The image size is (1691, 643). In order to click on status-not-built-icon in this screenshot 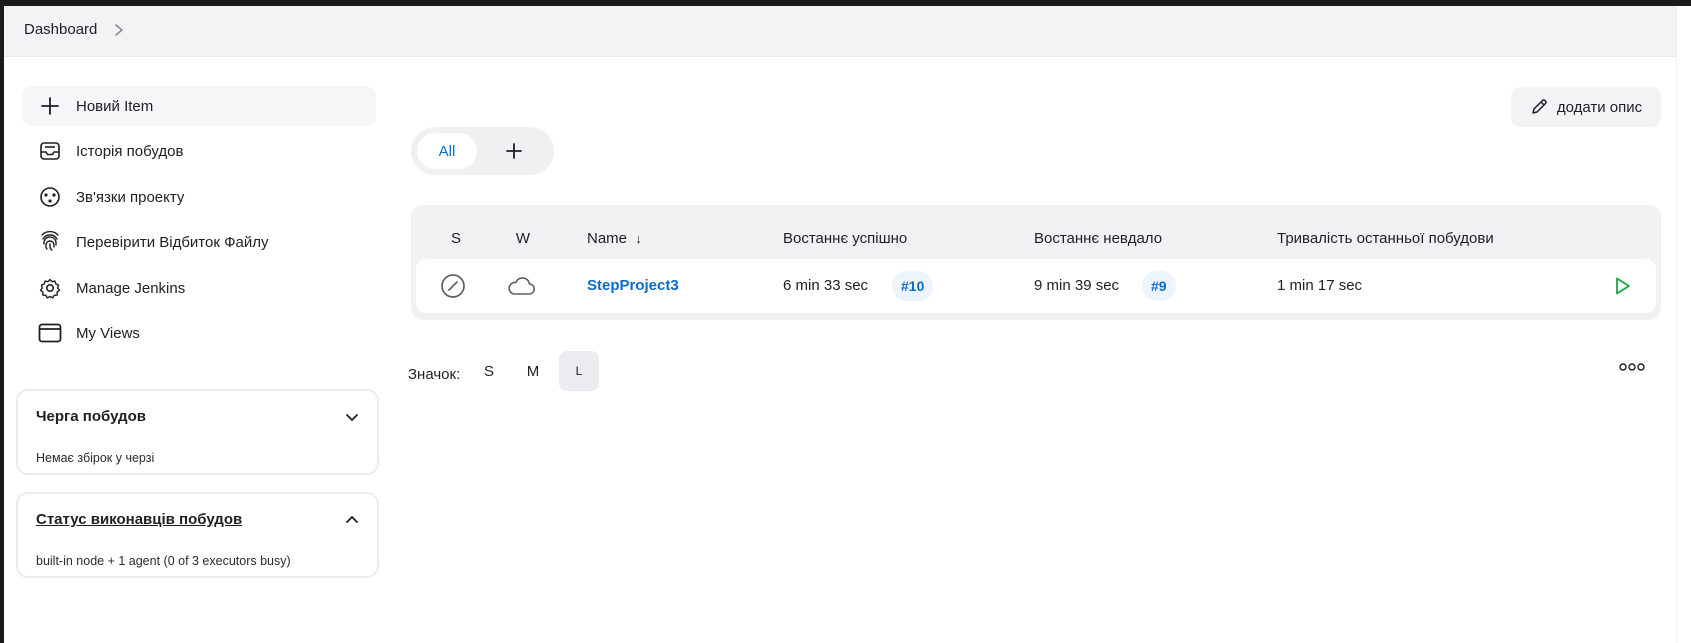, I will do `click(453, 286)`.